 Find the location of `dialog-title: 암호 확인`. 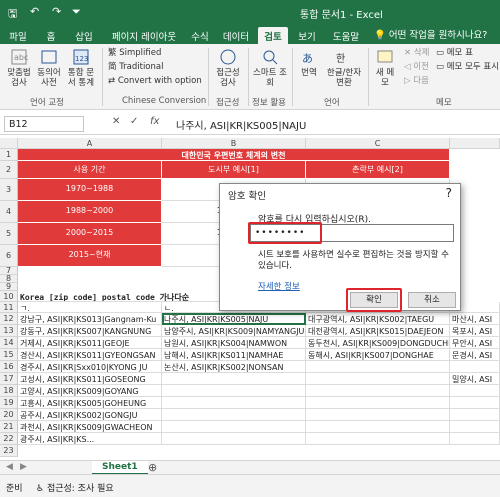

dialog-title: 암호 확인 is located at coordinates (247, 196).